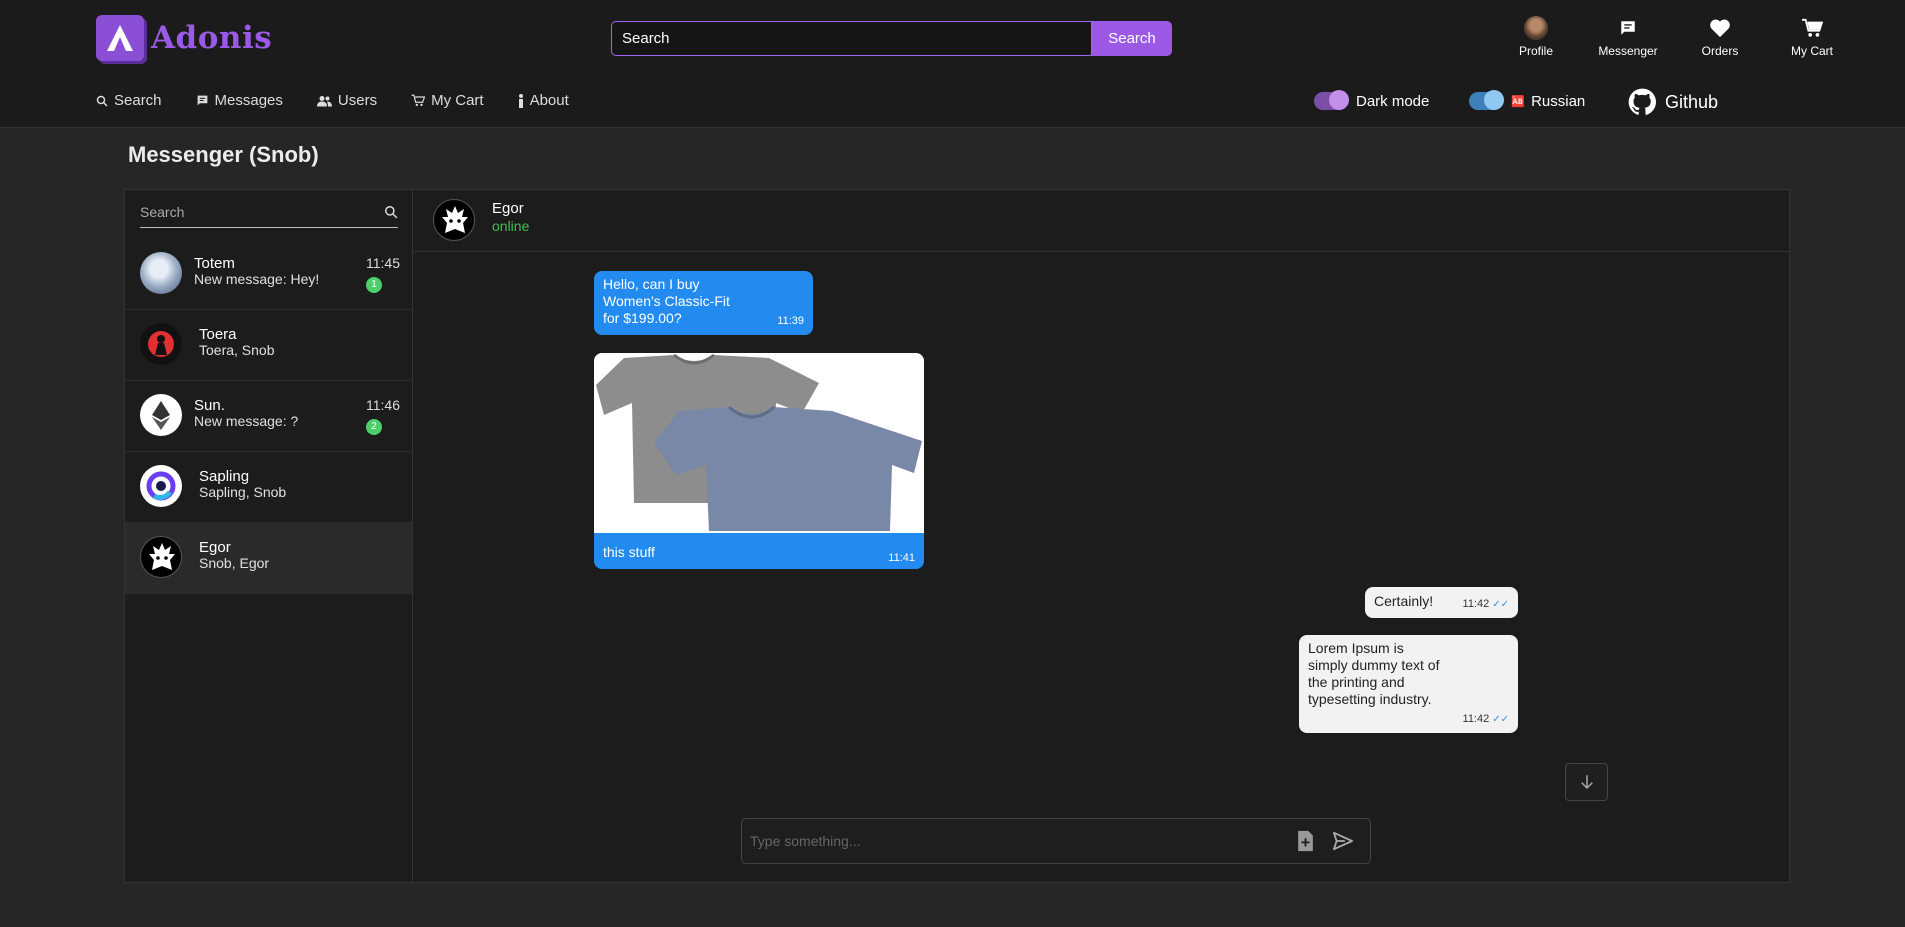 This screenshot has width=1905, height=927. I want to click on image-caption: this stuff, so click(629, 552).